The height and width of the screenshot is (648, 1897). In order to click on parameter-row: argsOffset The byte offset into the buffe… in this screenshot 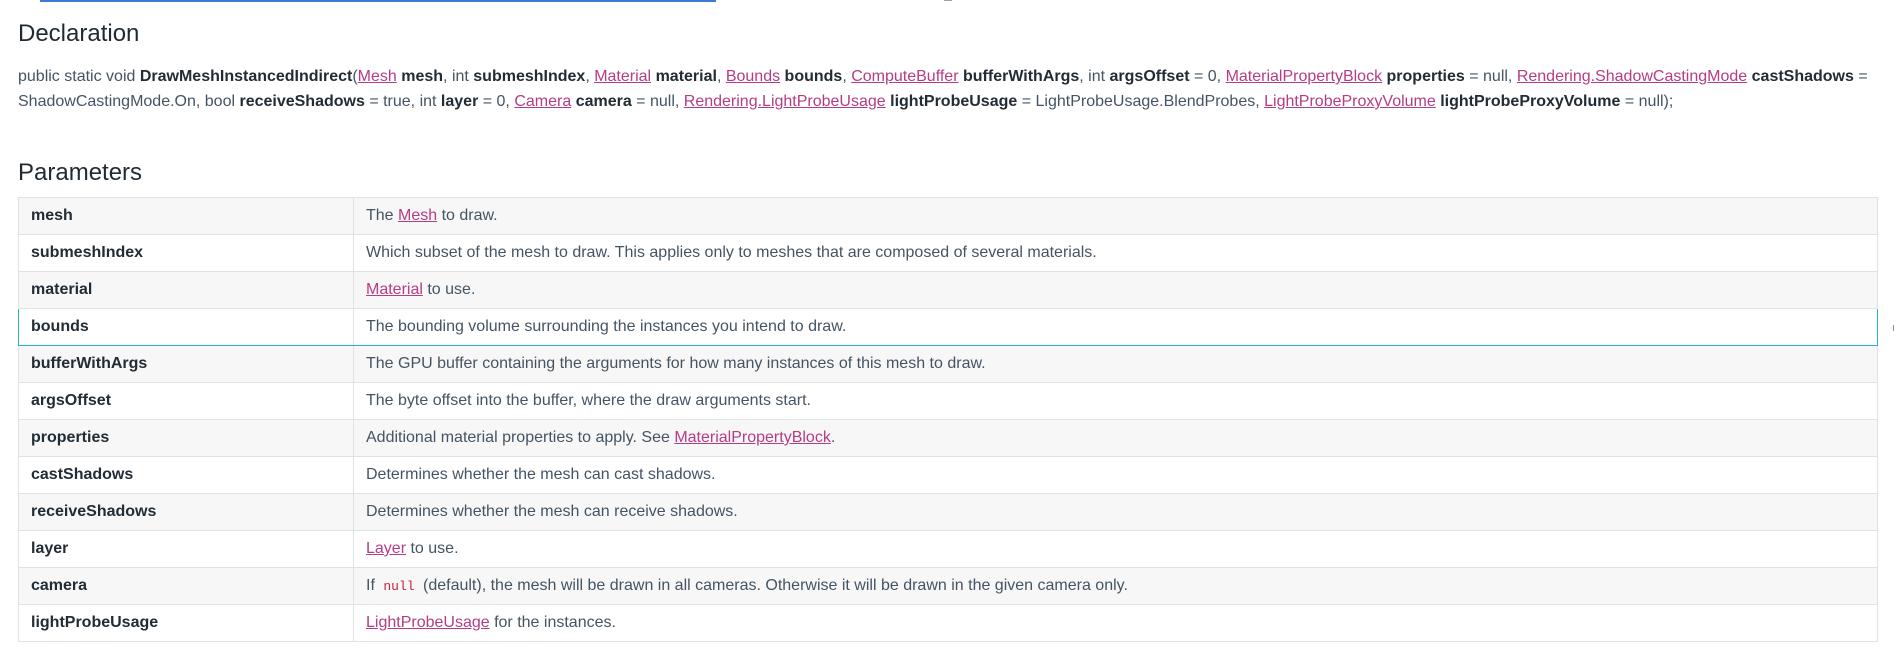, I will do `click(948, 401)`.